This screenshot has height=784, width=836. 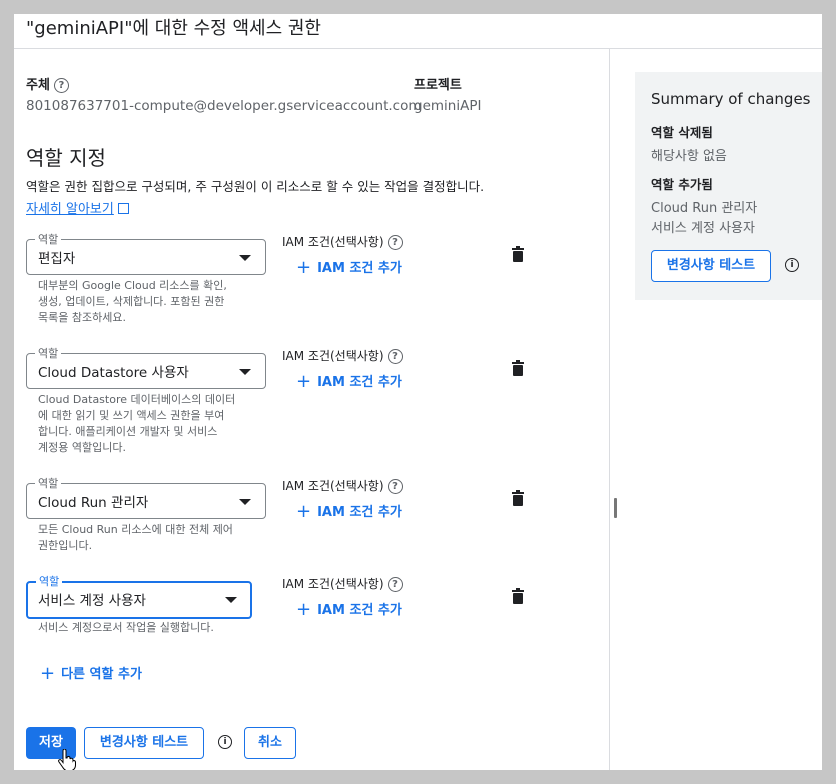 I want to click on role-desc-line: 목록을 참조하세요., so click(x=82, y=317).